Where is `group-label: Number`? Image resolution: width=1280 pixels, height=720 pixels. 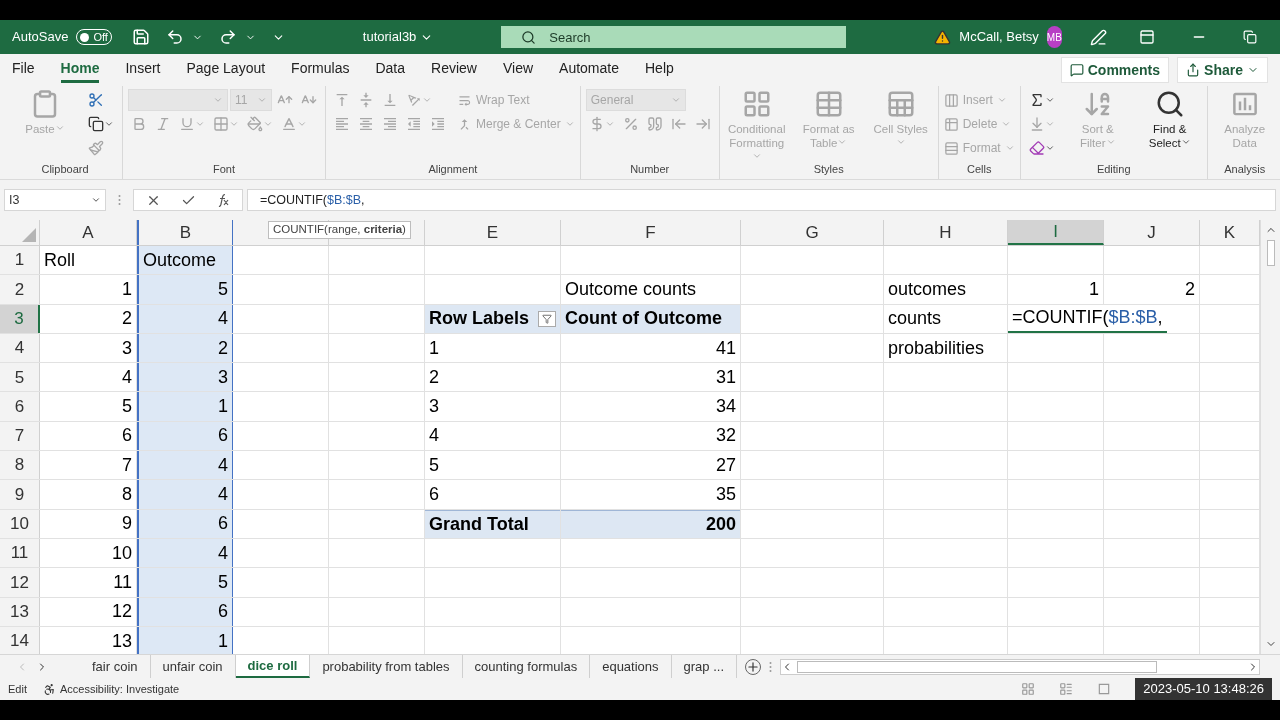
group-label: Number is located at coordinates (650, 169).